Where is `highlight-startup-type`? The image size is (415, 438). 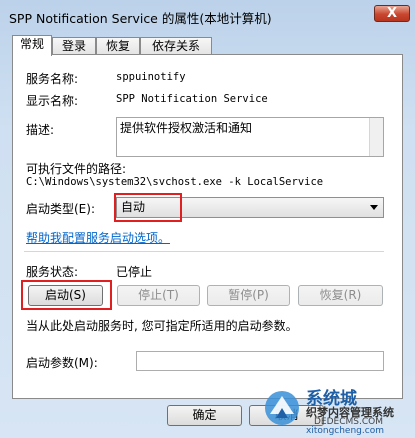
highlight-startup-type is located at coordinates (148, 207).